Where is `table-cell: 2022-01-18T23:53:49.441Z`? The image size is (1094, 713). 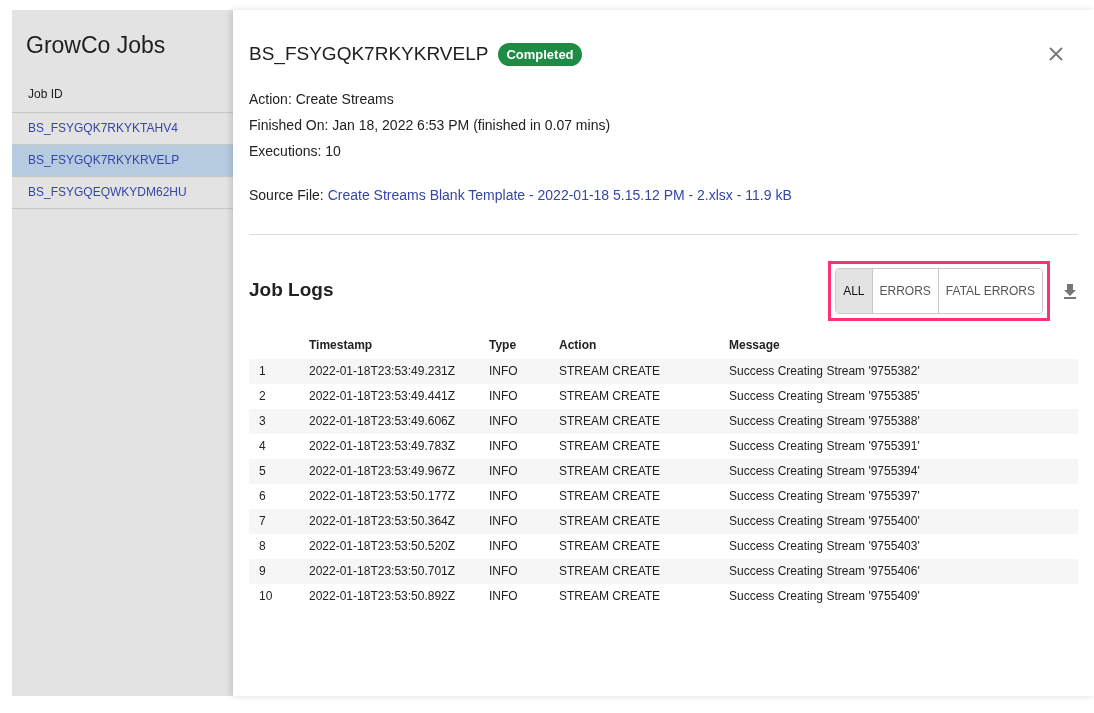 table-cell: 2022-01-18T23:53:49.441Z is located at coordinates (382, 396).